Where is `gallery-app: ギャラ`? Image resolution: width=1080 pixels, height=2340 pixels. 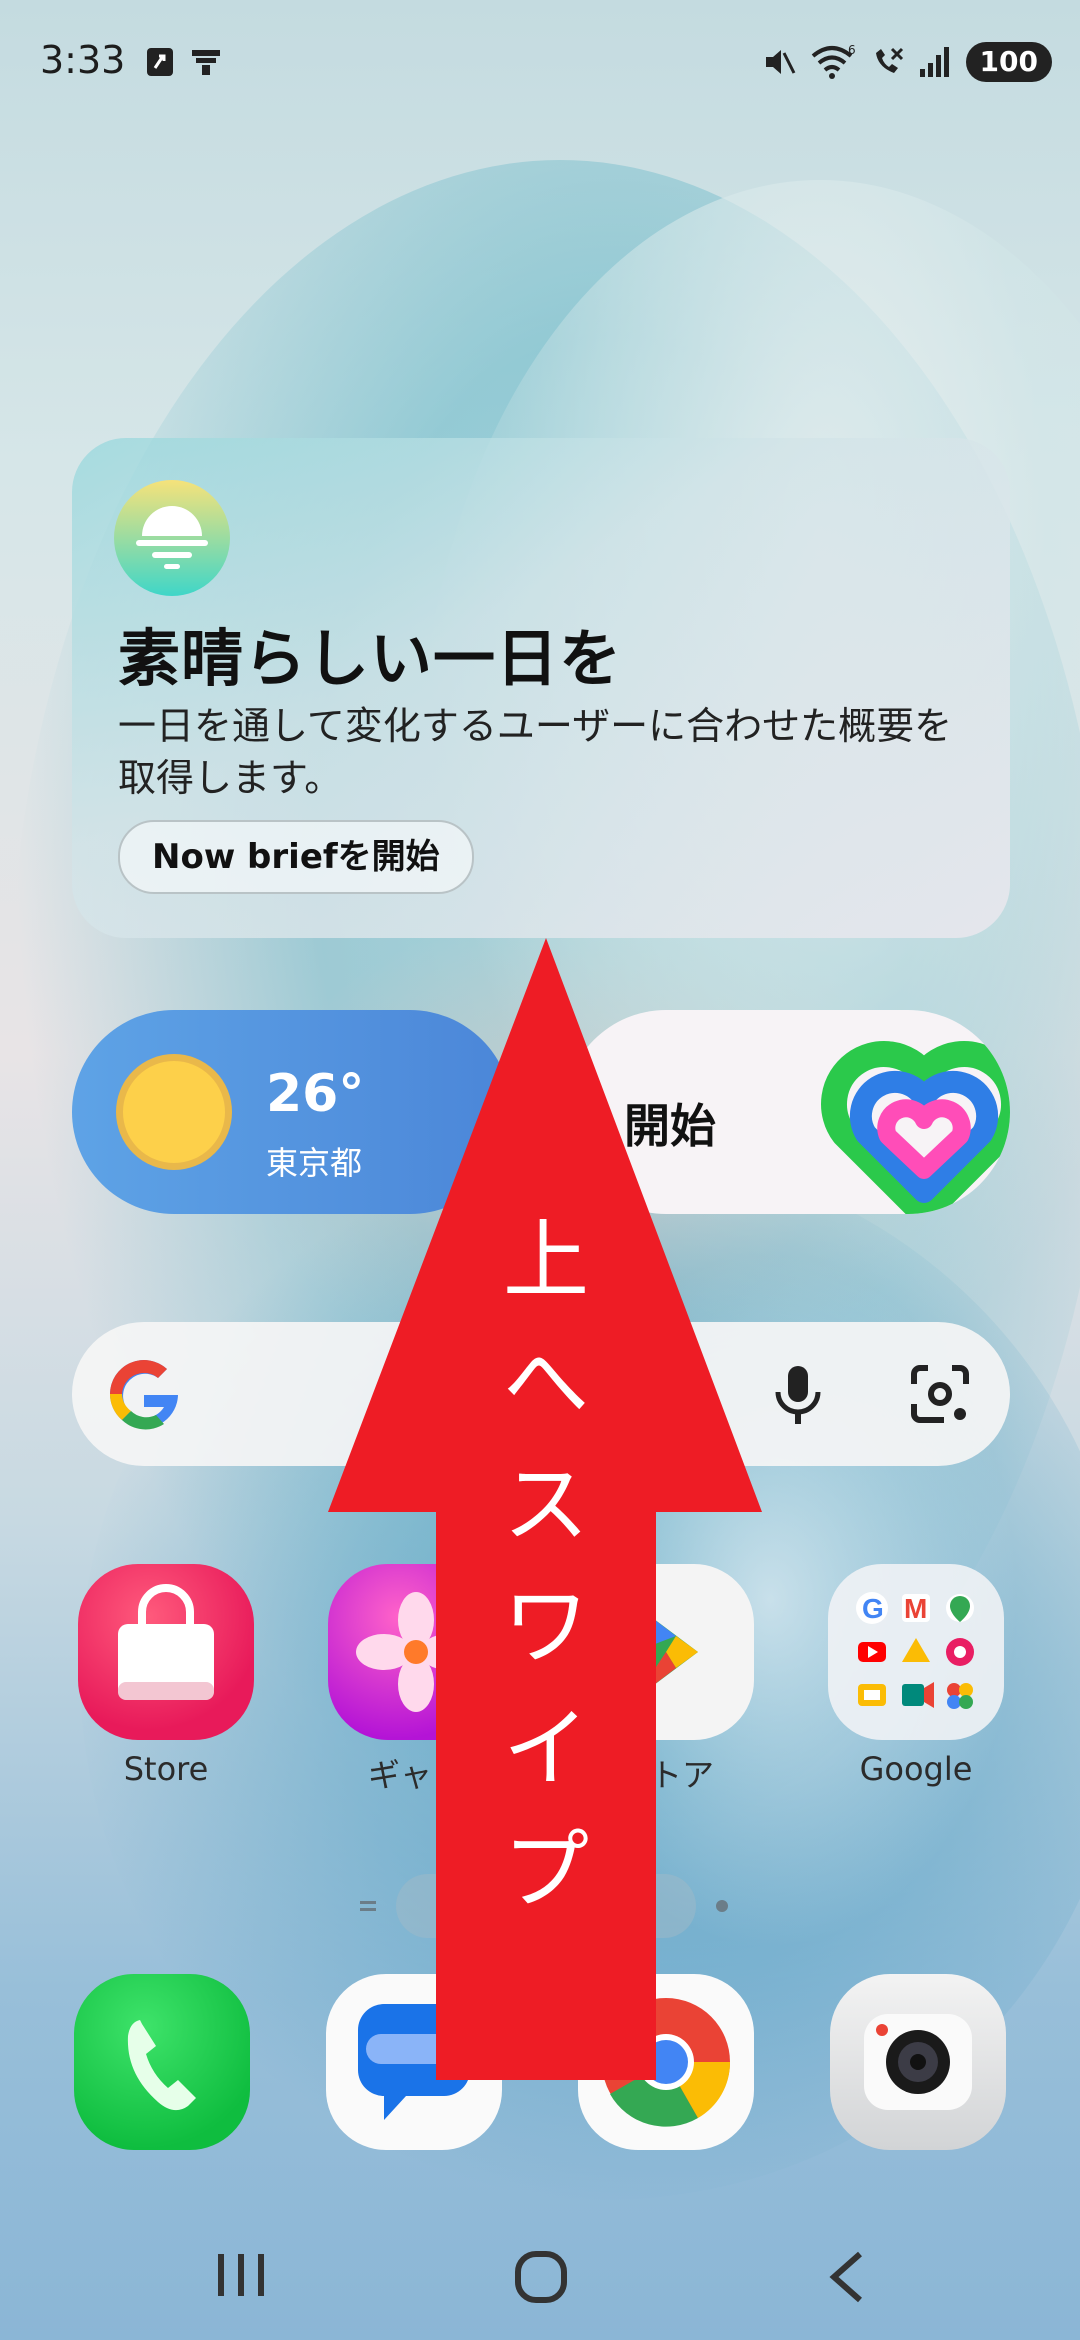
gallery-app: ギャラ is located at coordinates (416, 1680).